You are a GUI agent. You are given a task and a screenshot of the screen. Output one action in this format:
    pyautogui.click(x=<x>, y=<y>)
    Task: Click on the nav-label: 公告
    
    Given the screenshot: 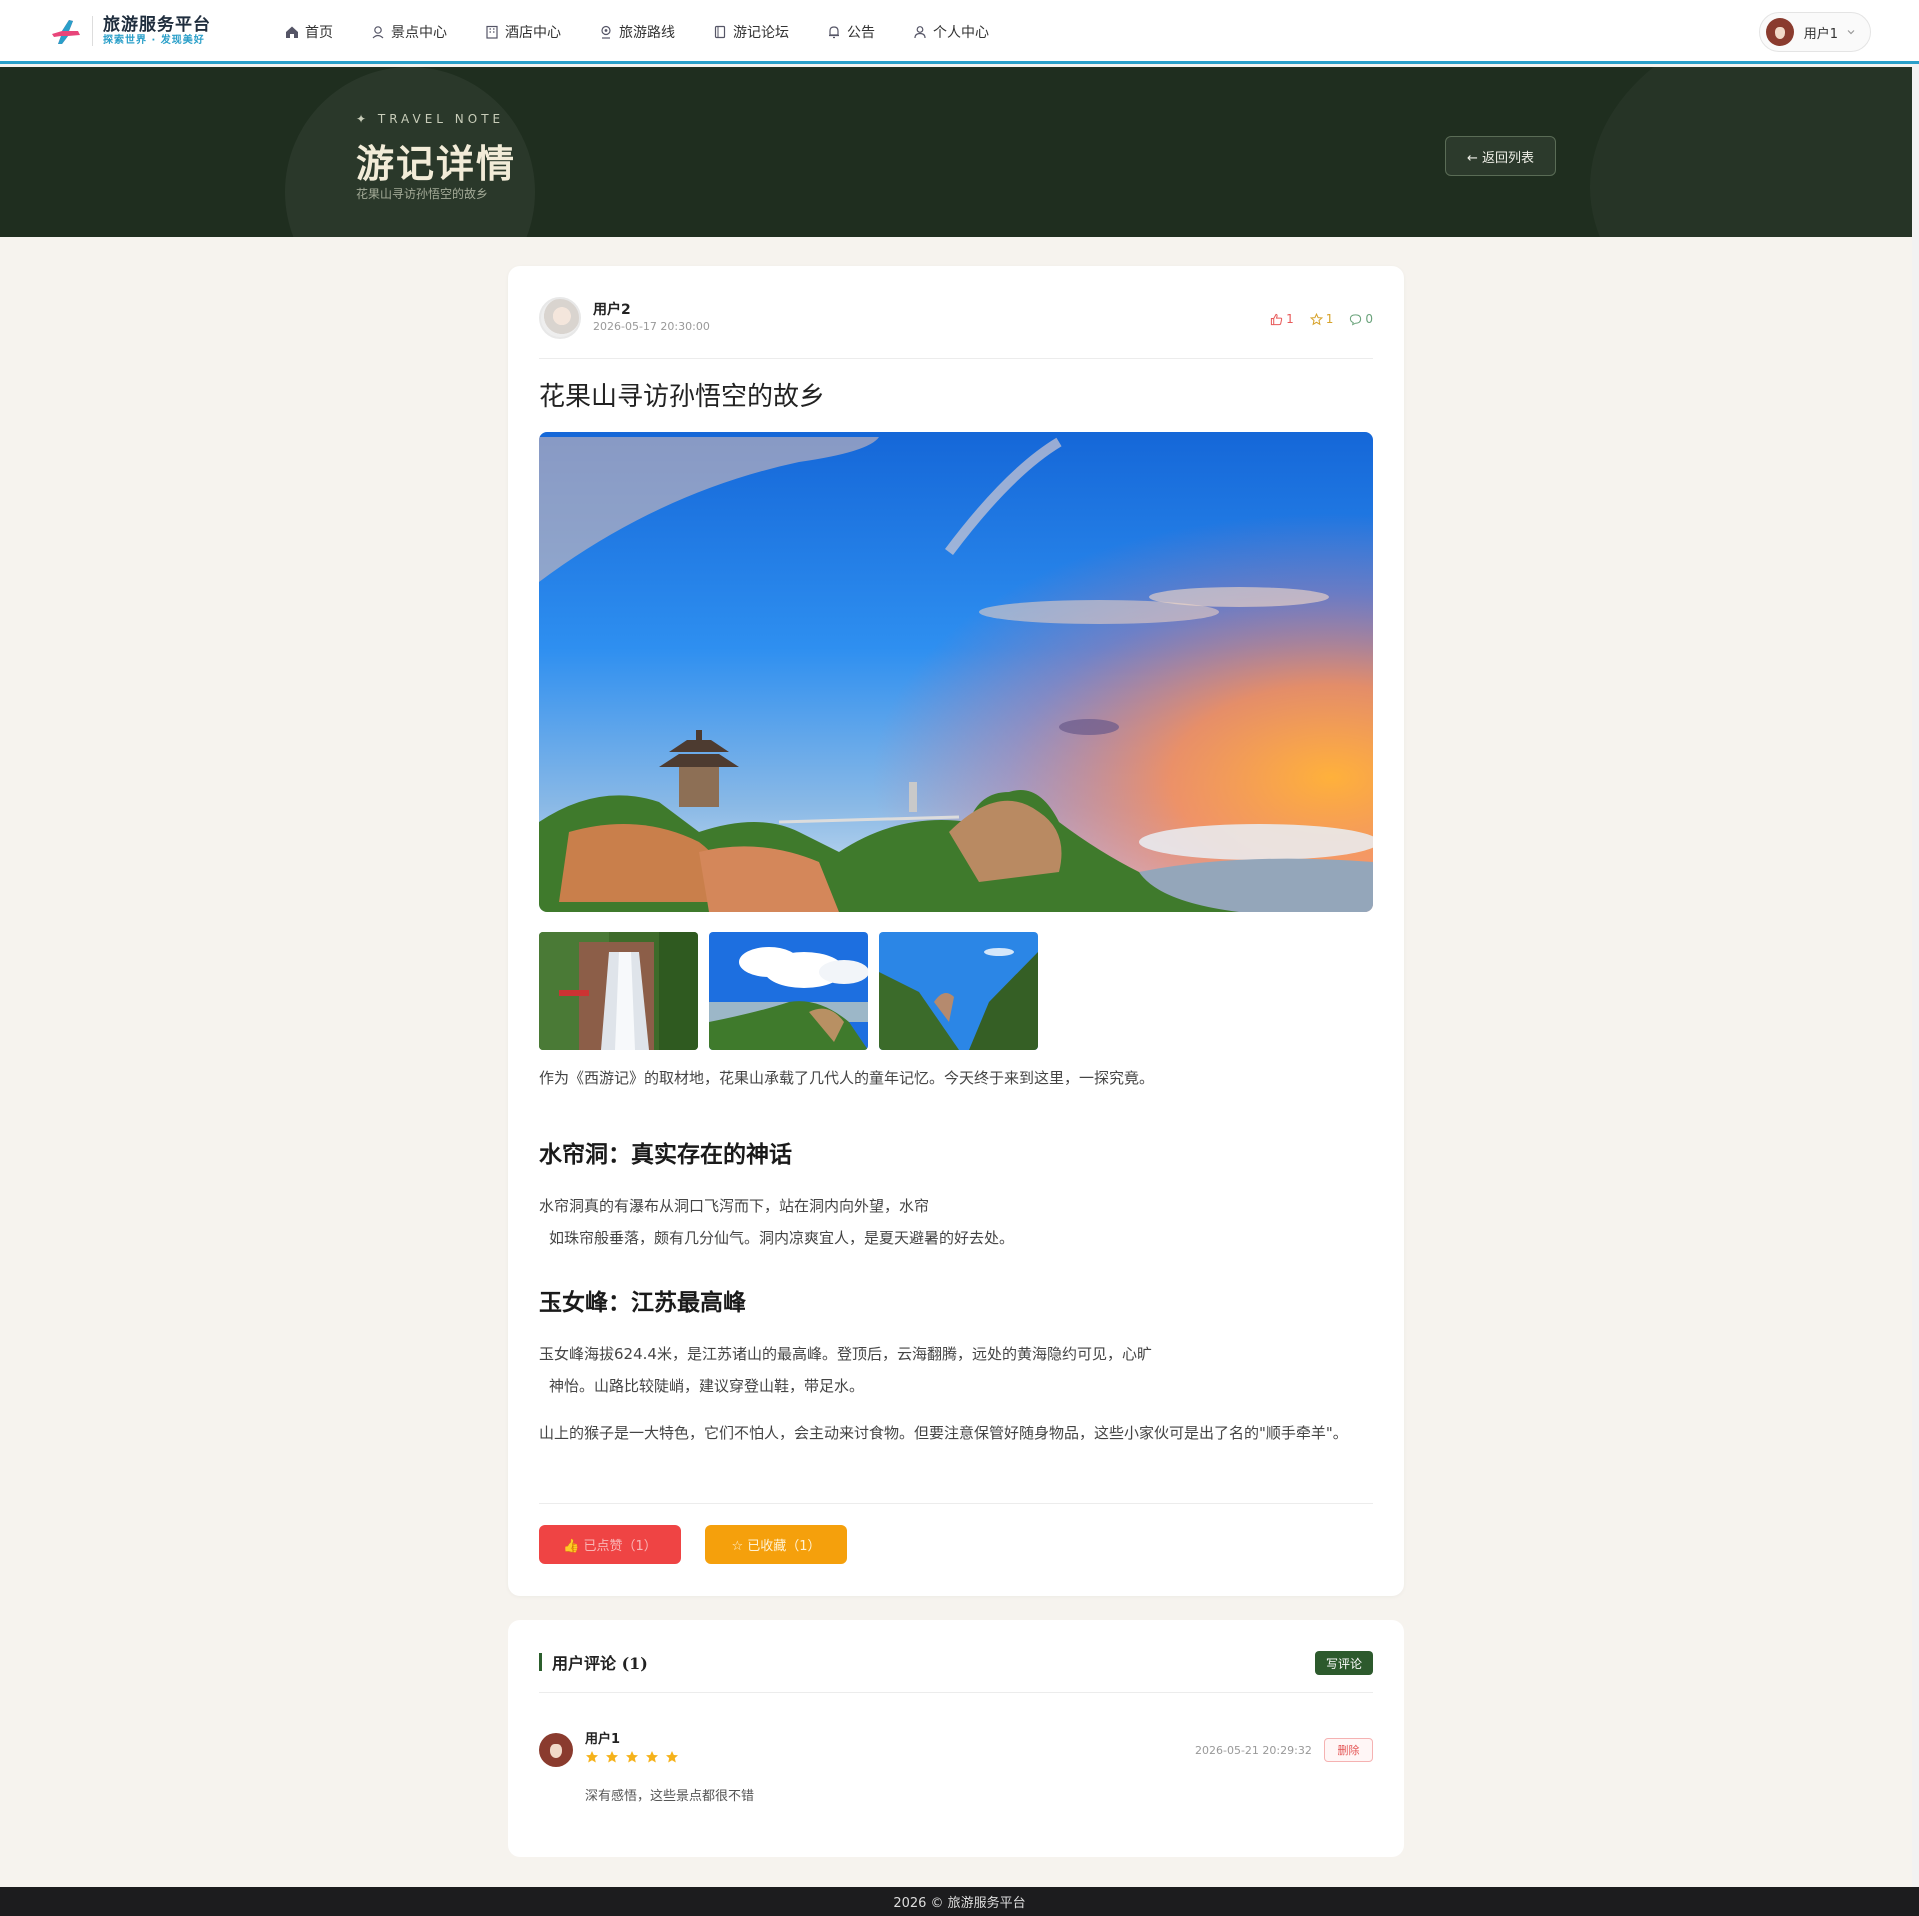 What is the action you would take?
    pyautogui.click(x=861, y=33)
    